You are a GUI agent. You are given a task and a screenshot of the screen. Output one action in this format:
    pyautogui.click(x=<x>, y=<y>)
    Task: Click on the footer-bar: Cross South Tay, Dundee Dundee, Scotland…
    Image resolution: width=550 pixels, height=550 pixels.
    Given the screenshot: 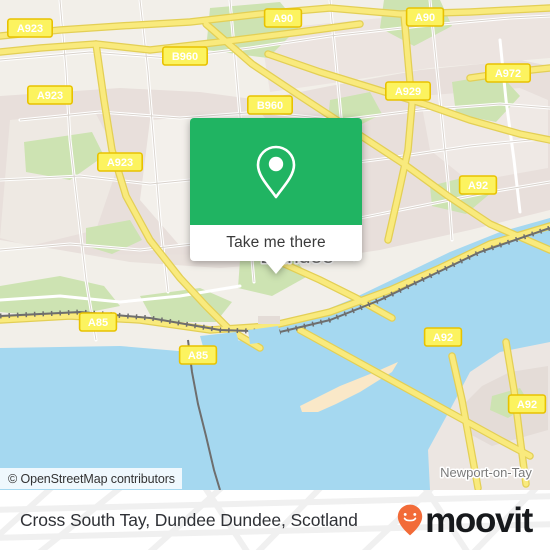 What is the action you would take?
    pyautogui.click(x=275, y=520)
    